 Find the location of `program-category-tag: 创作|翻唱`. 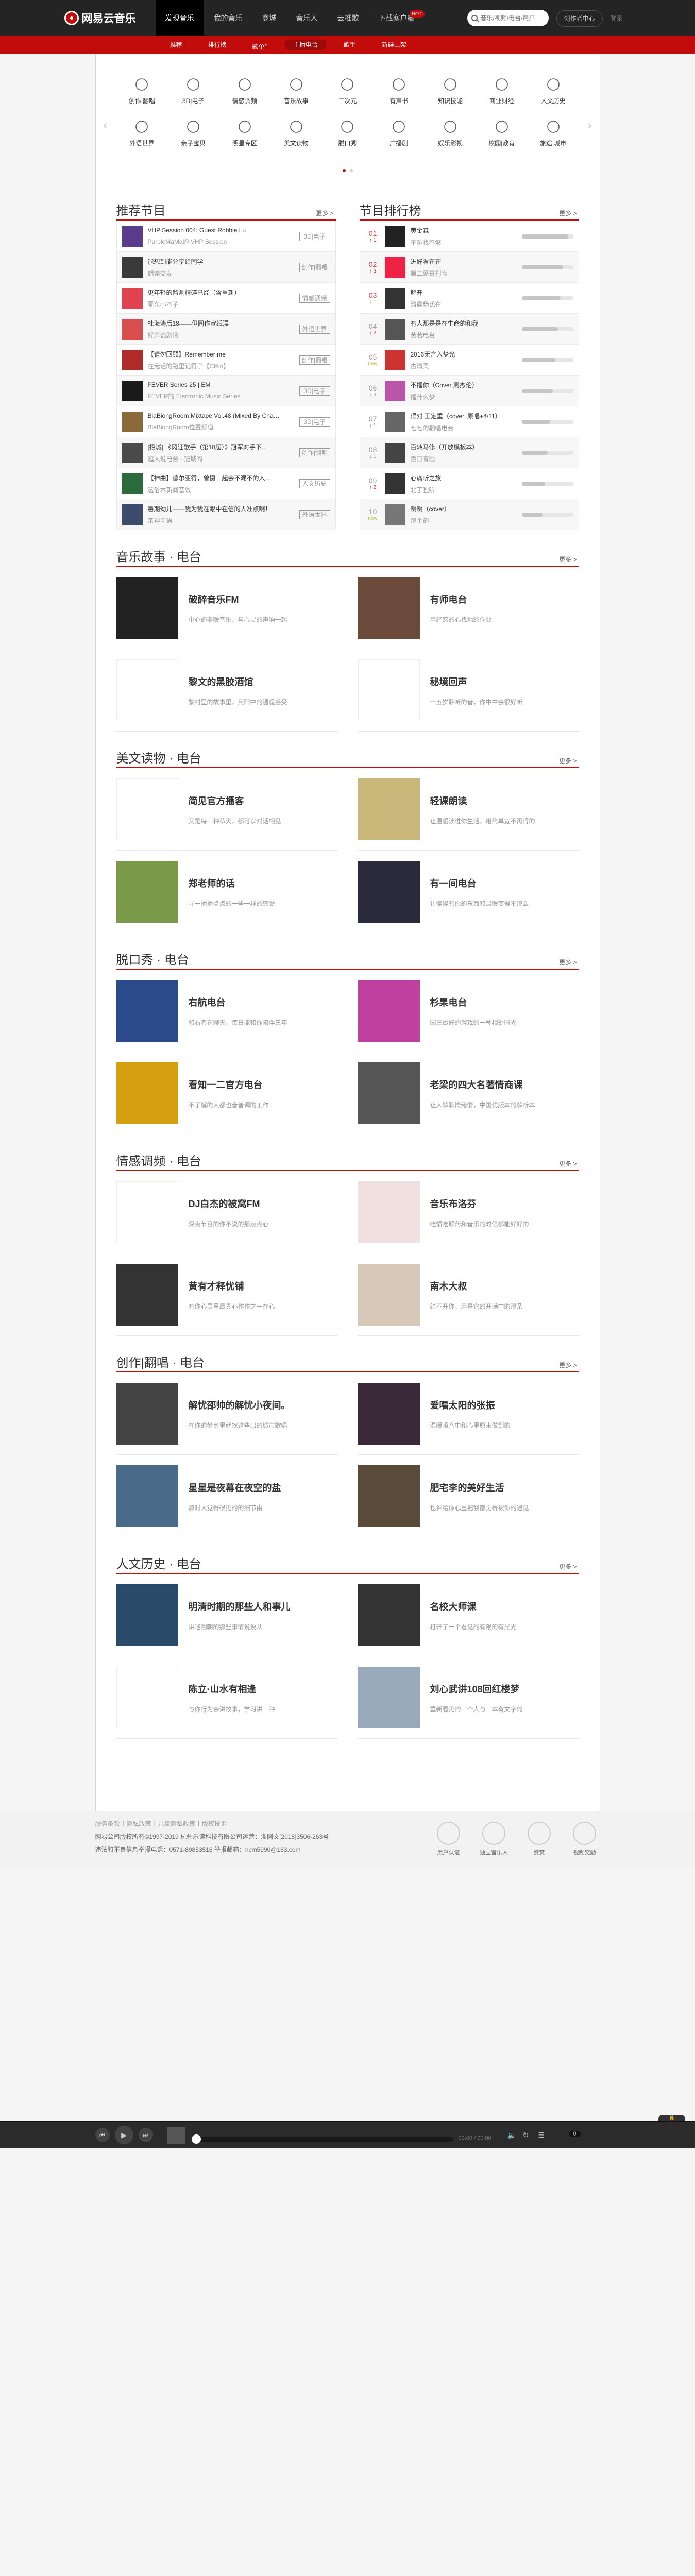

program-category-tag: 创作|翻唱 is located at coordinates (314, 267).